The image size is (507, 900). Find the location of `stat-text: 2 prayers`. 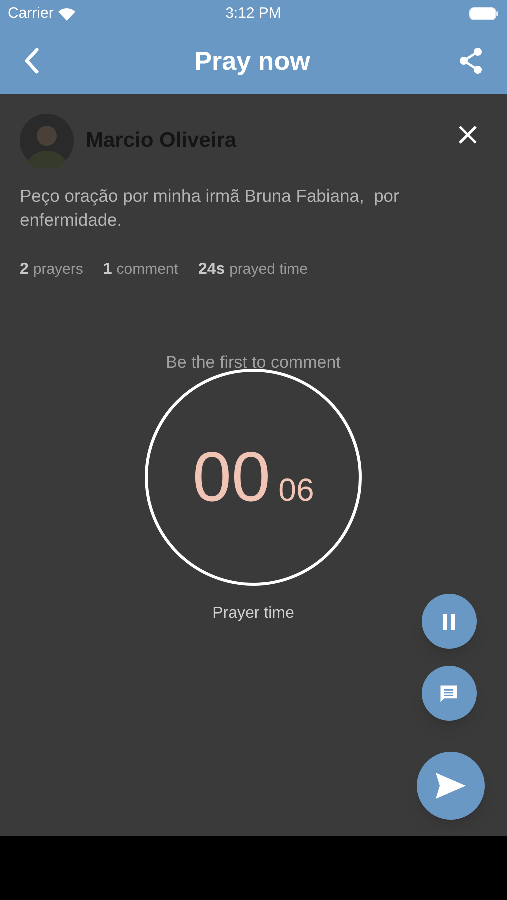

stat-text: 2 prayers is located at coordinates (52, 270).